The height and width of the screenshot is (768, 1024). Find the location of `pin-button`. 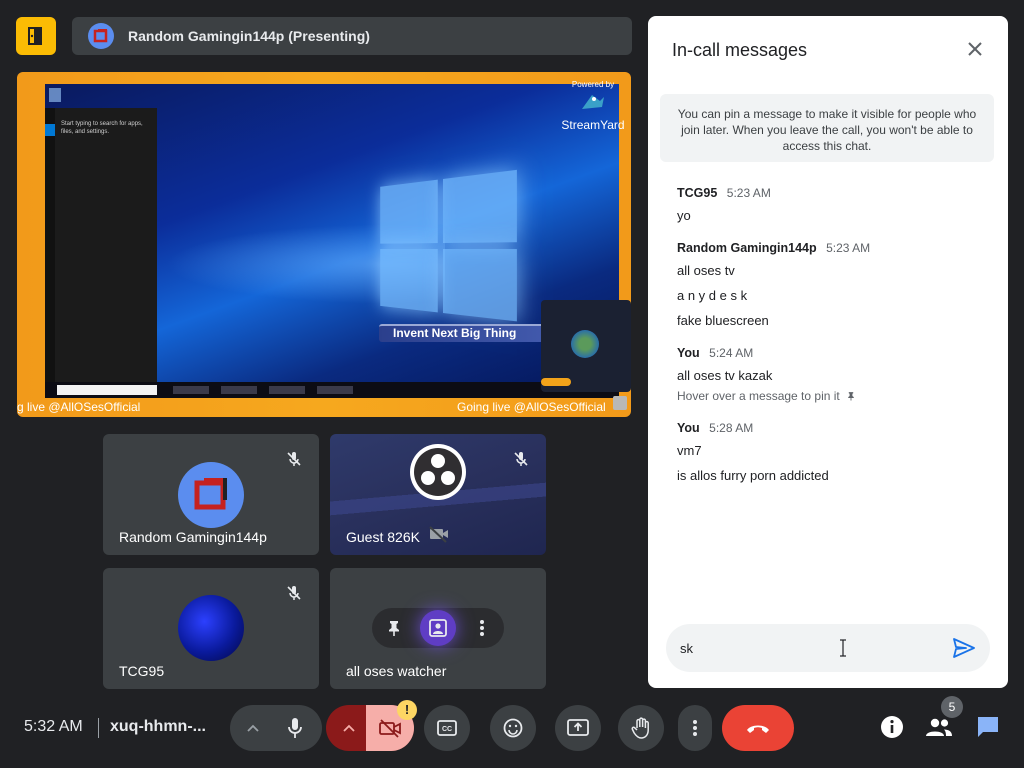

pin-button is located at coordinates (394, 628).